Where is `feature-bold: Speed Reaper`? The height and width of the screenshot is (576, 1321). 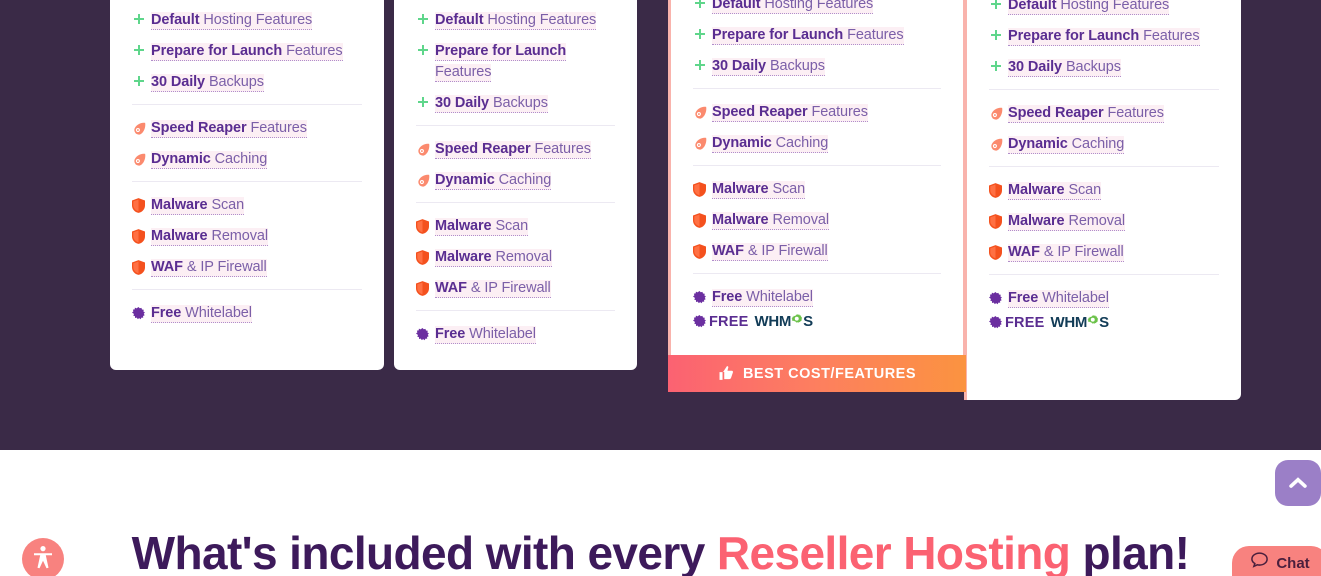
feature-bold: Speed Reaper is located at coordinates (483, 149).